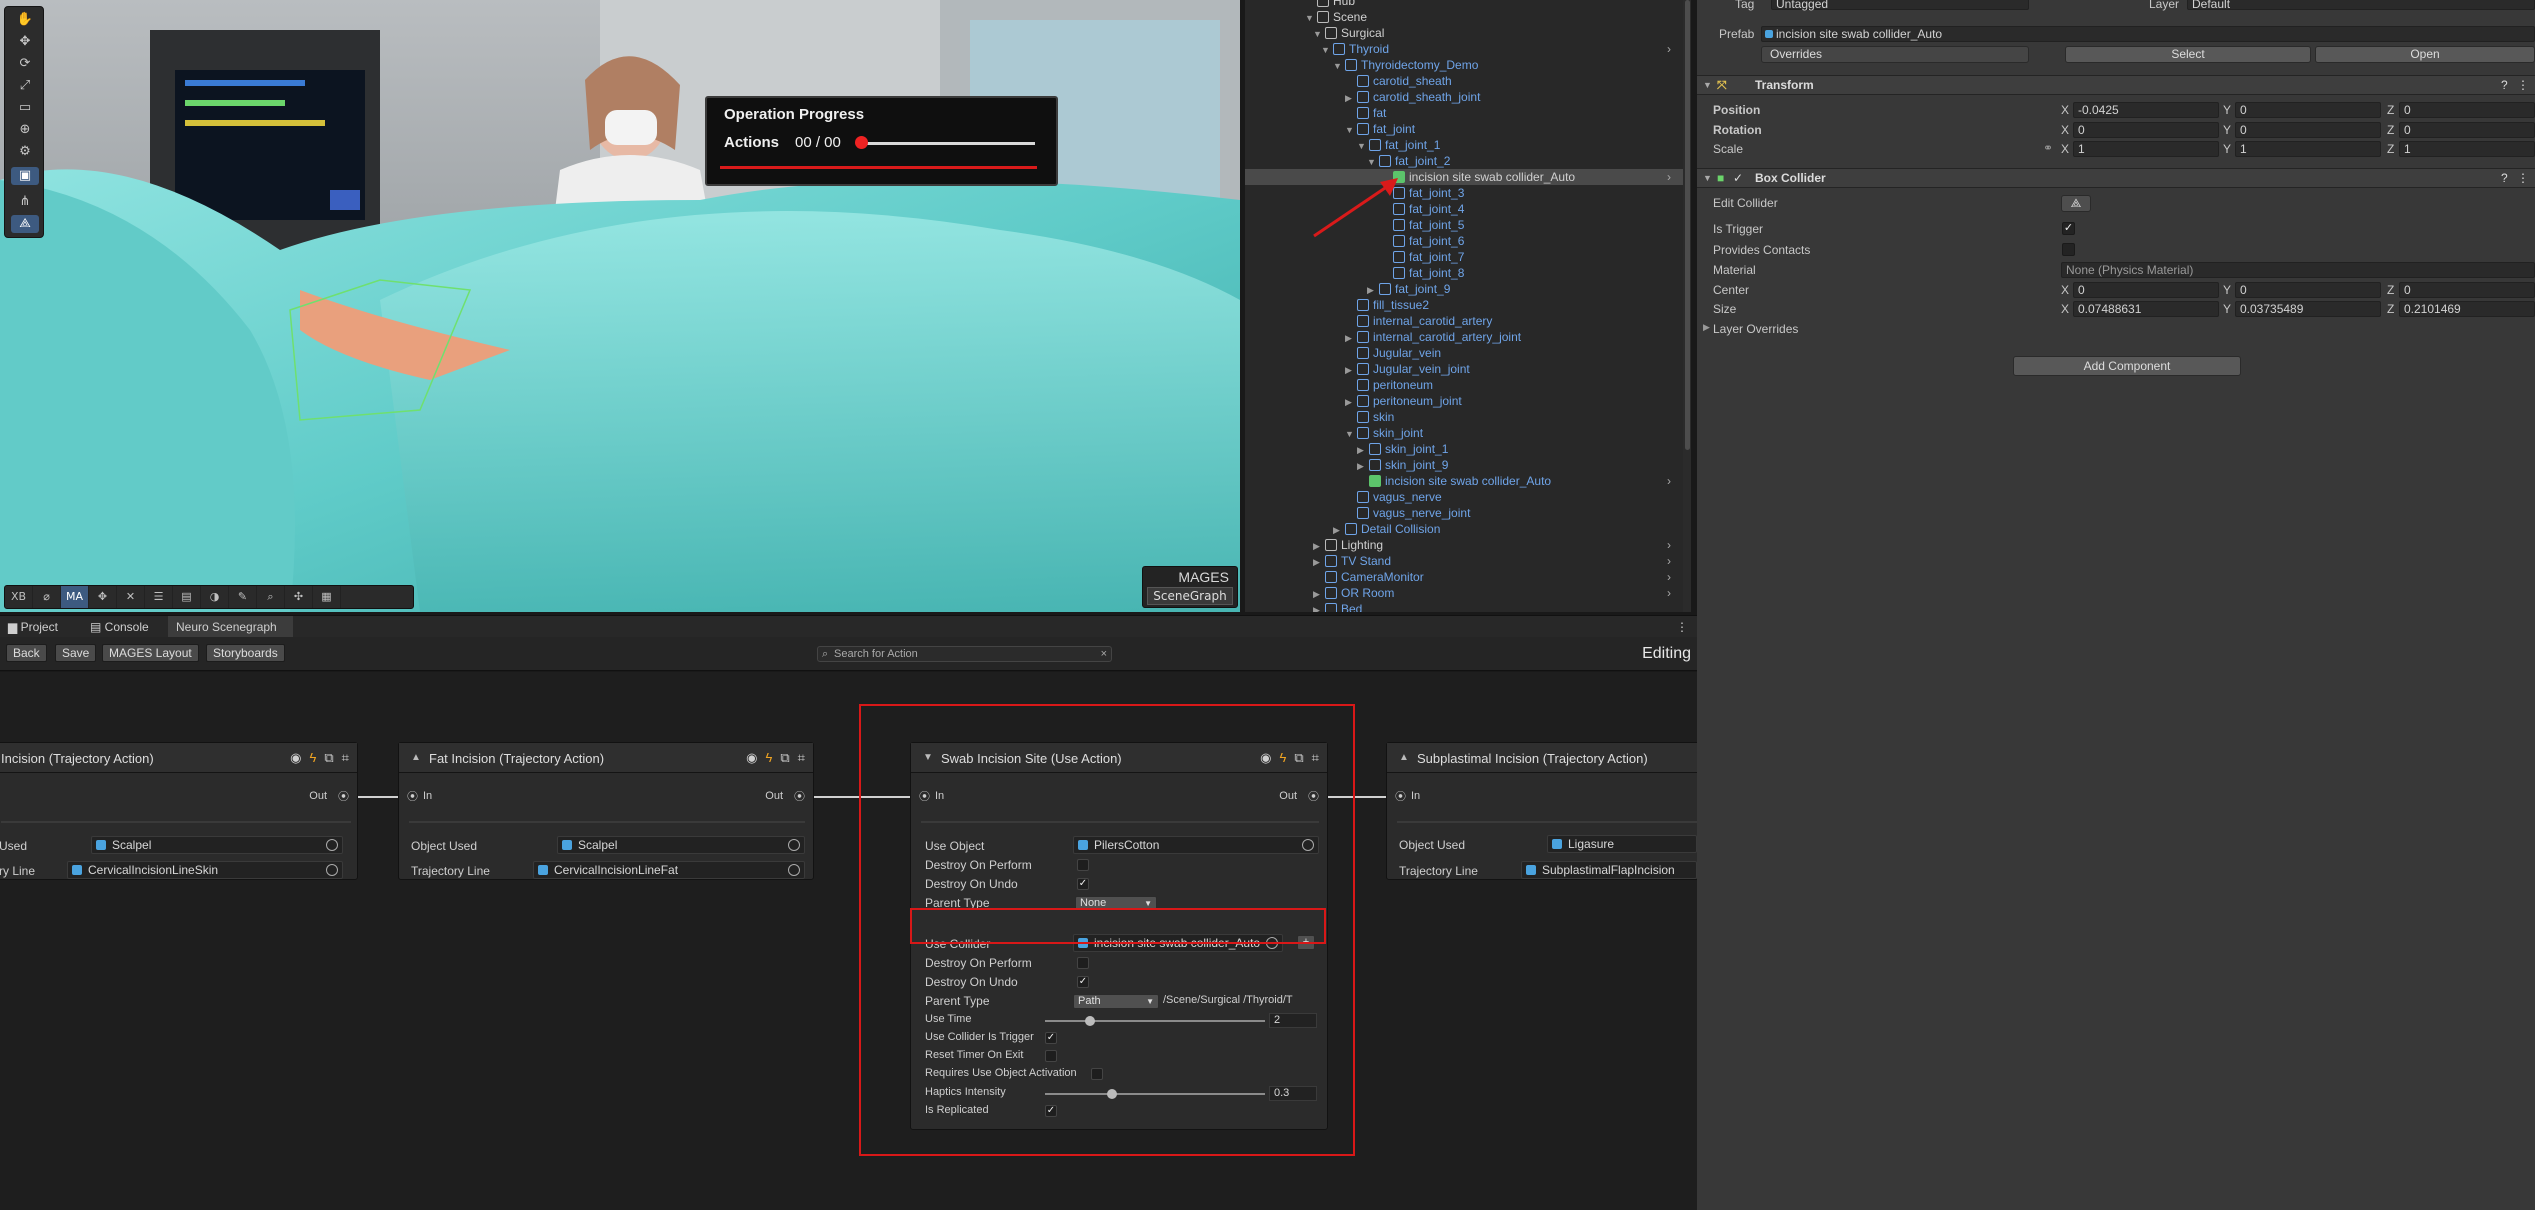 This screenshot has height=1210, width=2535. Describe the element at coordinates (1465, 145) in the screenshot. I see `hierarchy-item: ▼ fat_joint_1` at that location.